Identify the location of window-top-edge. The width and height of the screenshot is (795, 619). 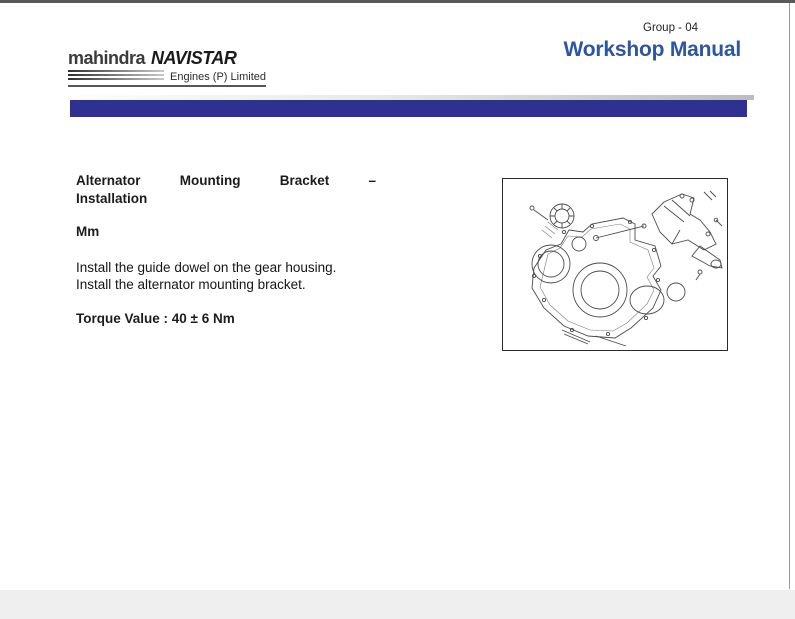
(397, 1).